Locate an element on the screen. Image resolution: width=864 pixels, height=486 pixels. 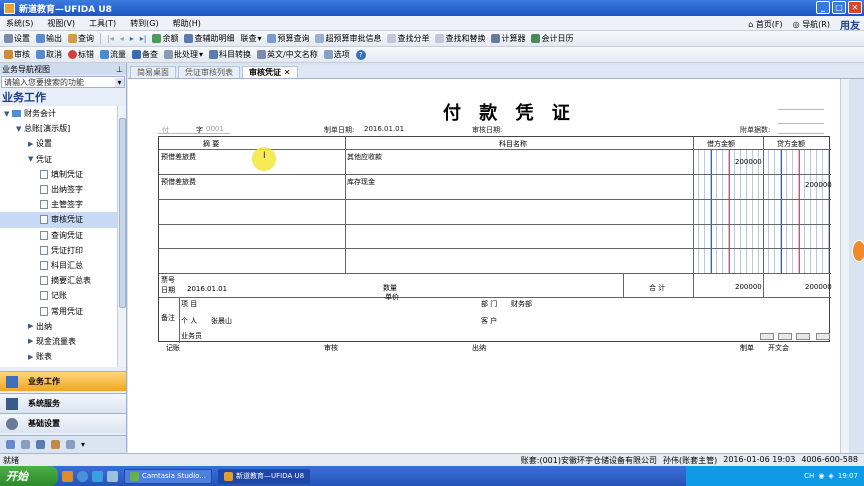
sidebar-tree-item: 凭证打印 is located at coordinates (59, 250).